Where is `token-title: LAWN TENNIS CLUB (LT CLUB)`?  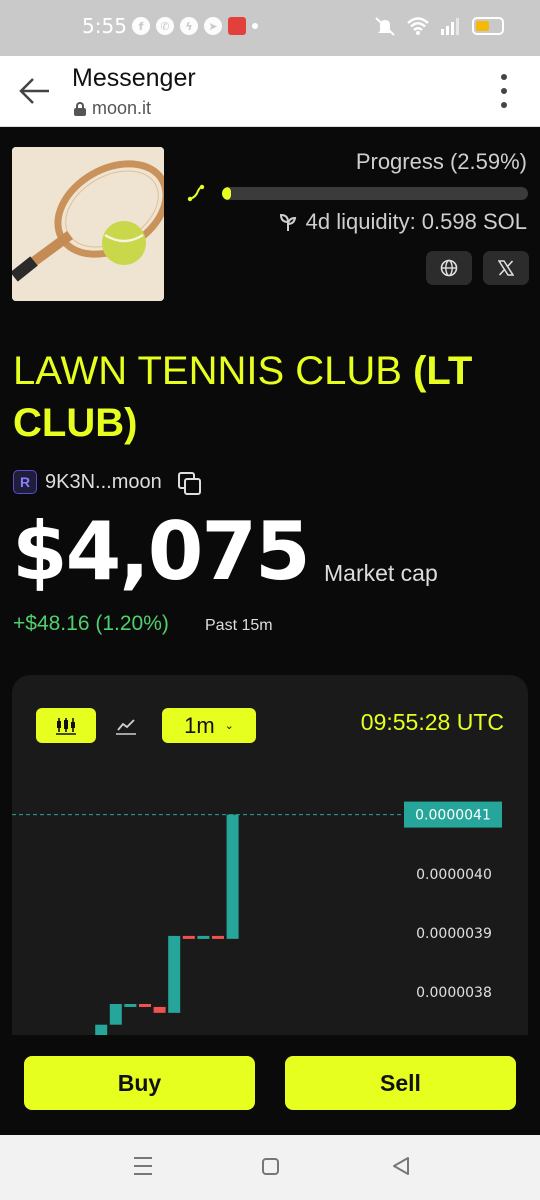 token-title: LAWN TENNIS CLUB (LT CLUB) is located at coordinates (270, 397).